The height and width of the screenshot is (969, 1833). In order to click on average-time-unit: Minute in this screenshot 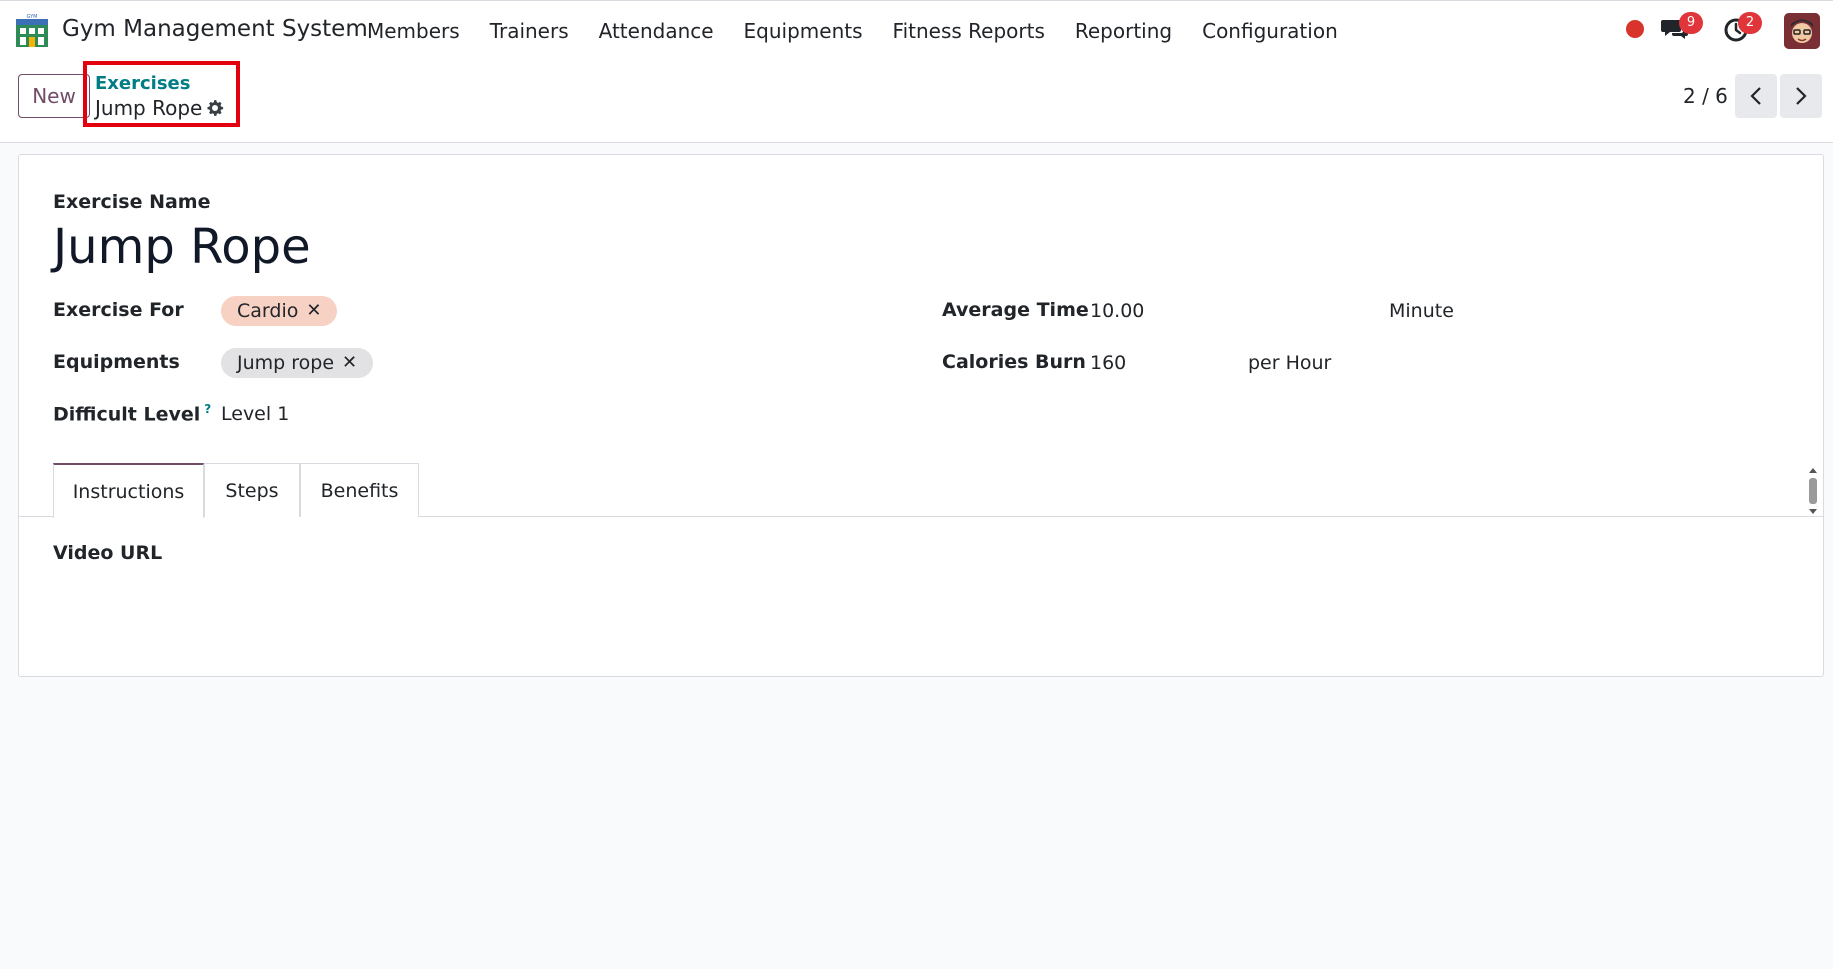, I will do `click(1421, 311)`.